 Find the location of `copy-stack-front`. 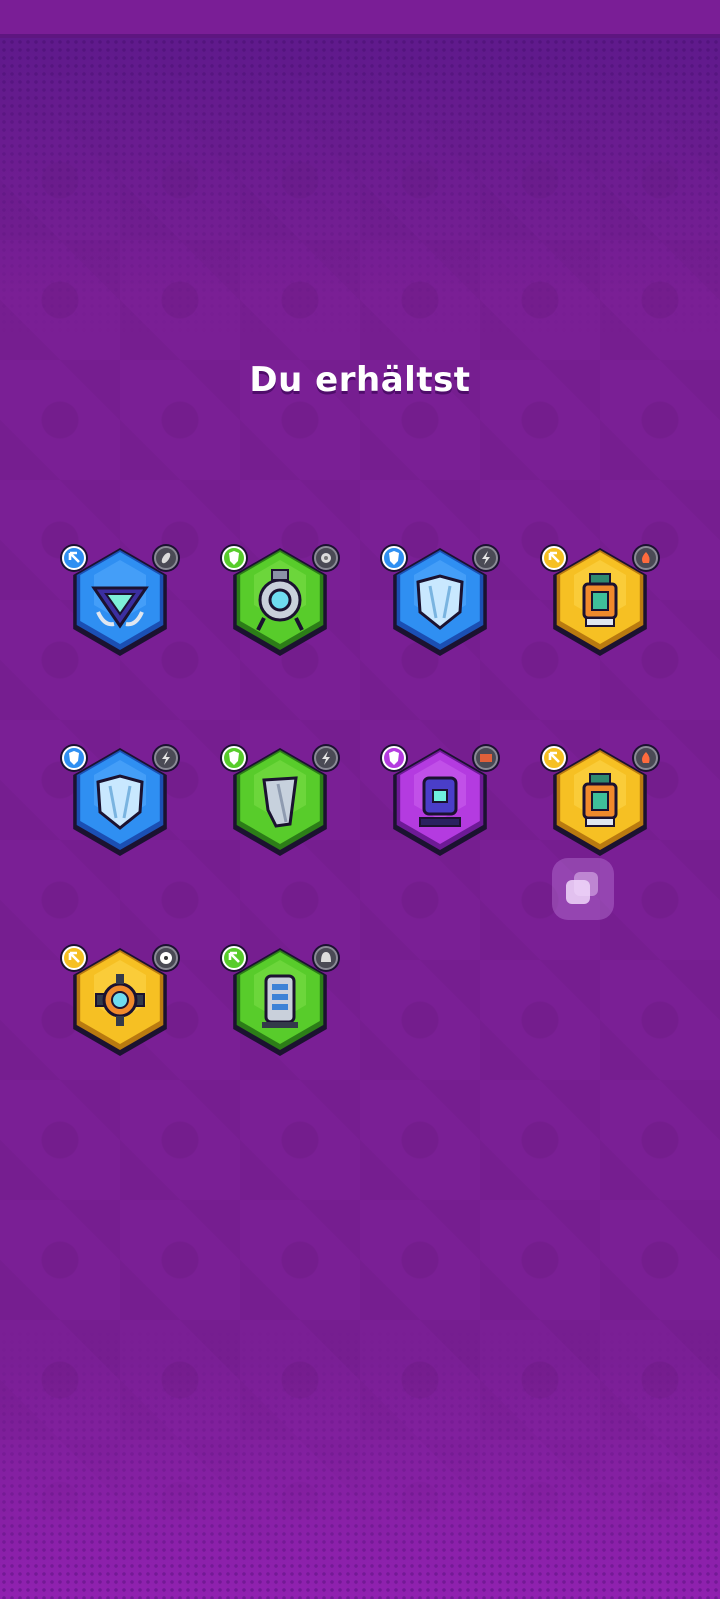

copy-stack-front is located at coordinates (578, 892).